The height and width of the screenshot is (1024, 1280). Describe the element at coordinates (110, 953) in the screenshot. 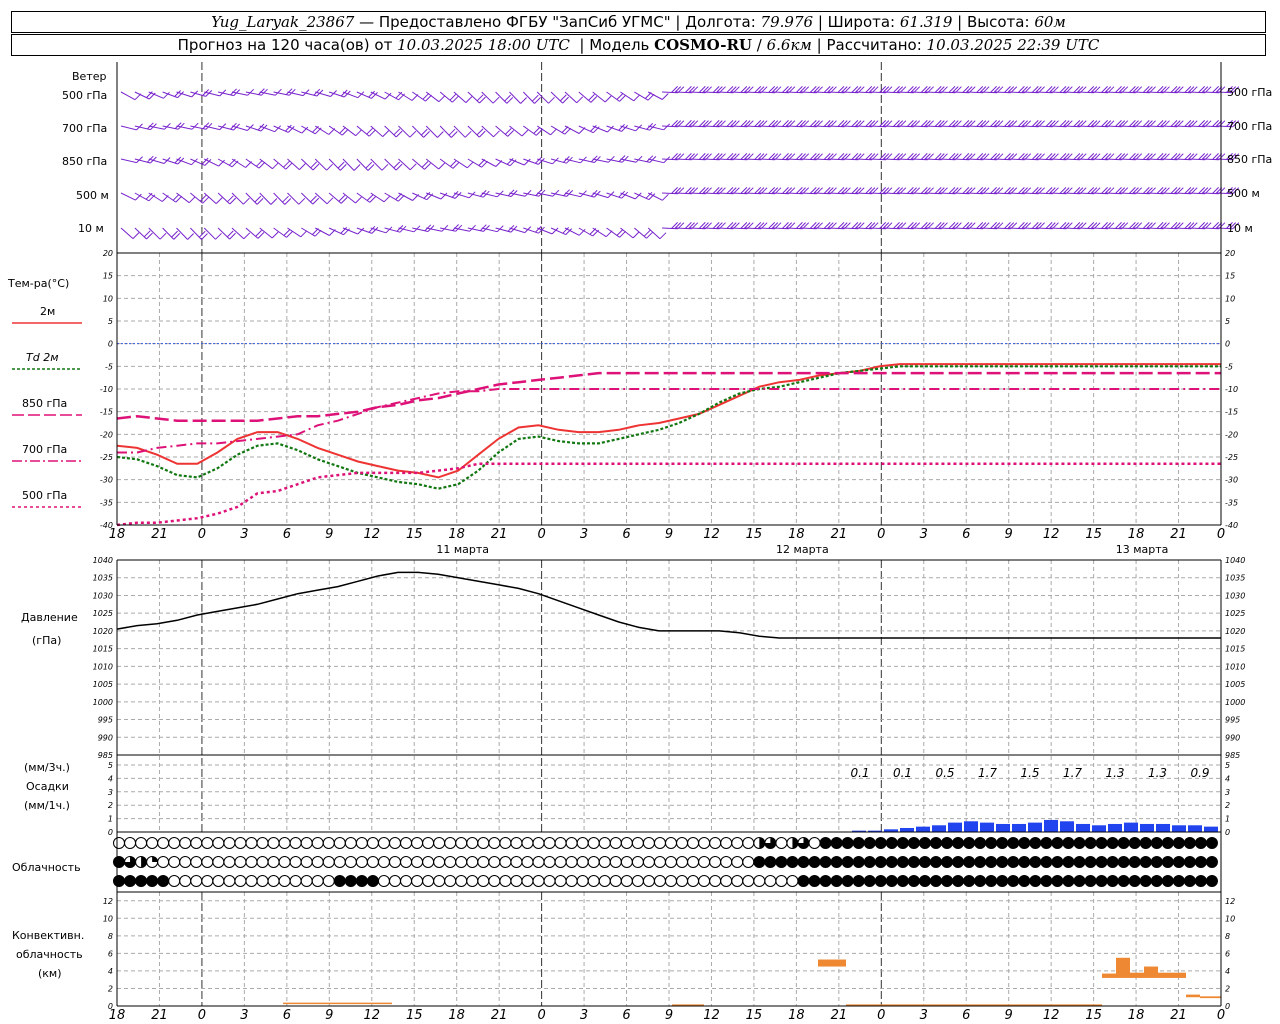

I see `conv-ytick-left: 6` at that location.